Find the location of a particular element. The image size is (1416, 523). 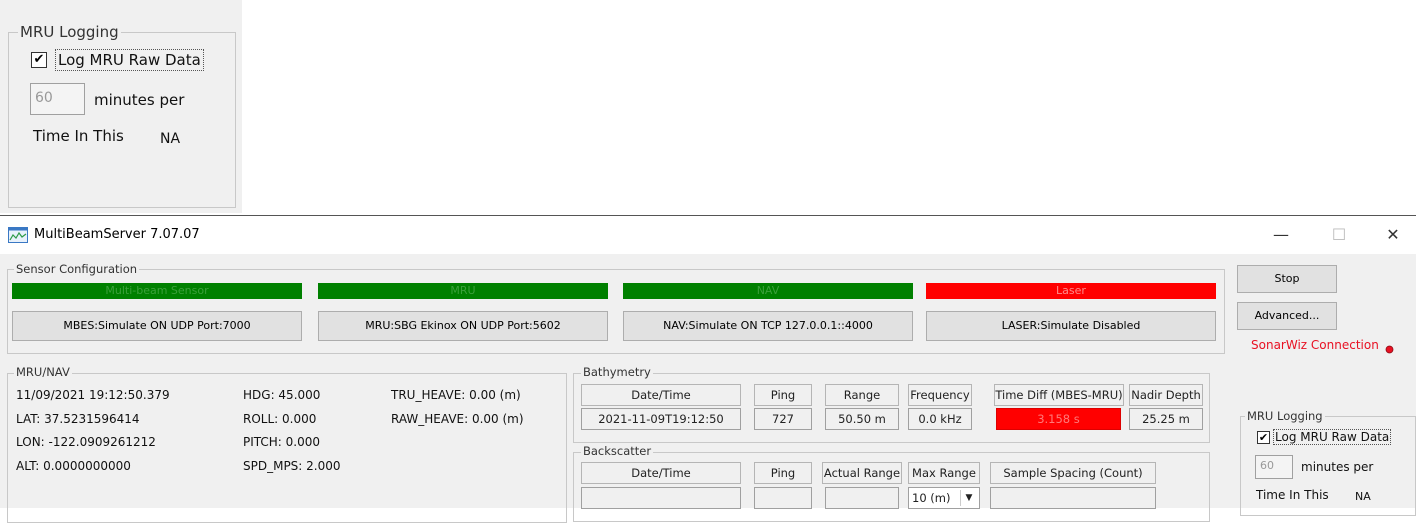

window-title: MultiBeamServer 7.07.07 is located at coordinates (117, 234).